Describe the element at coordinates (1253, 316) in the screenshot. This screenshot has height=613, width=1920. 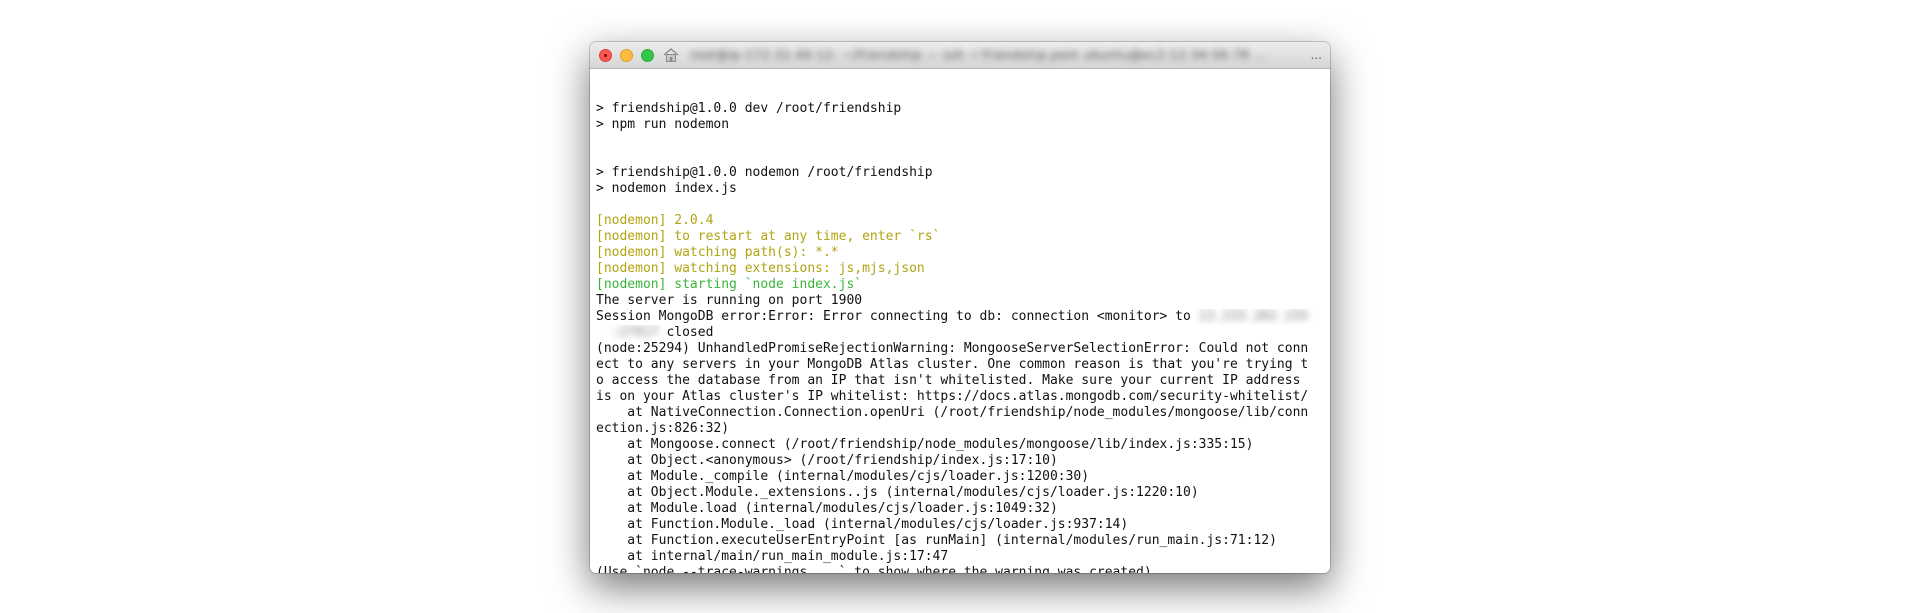
I see `redacted-text: 13.233.202.155` at that location.